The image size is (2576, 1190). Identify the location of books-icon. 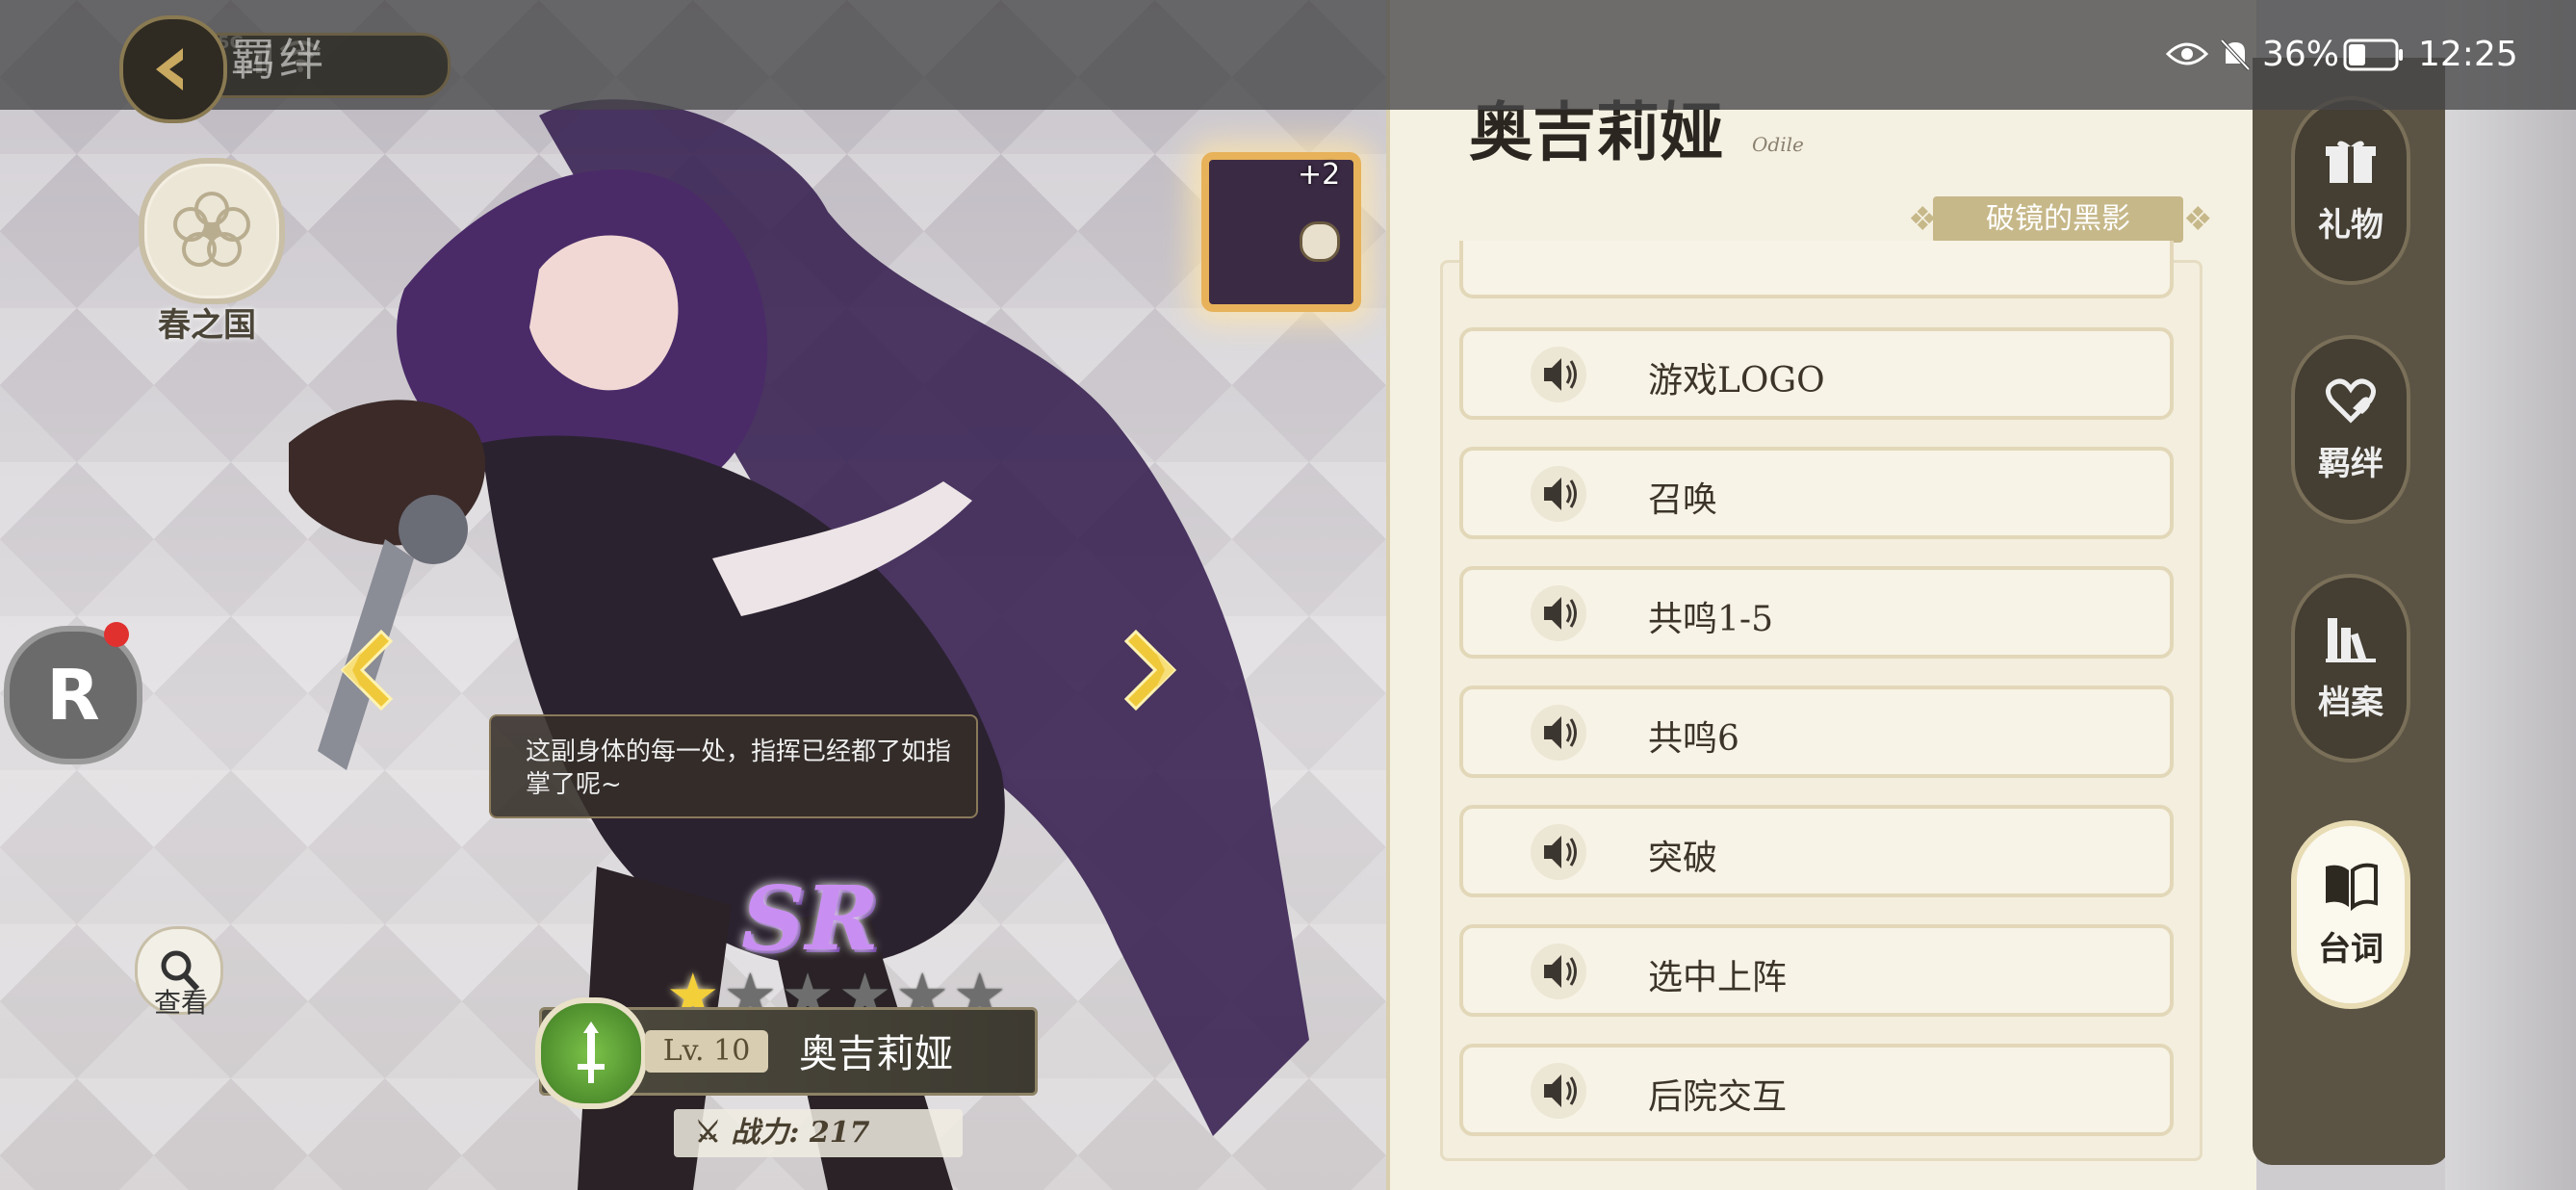
(2351, 641).